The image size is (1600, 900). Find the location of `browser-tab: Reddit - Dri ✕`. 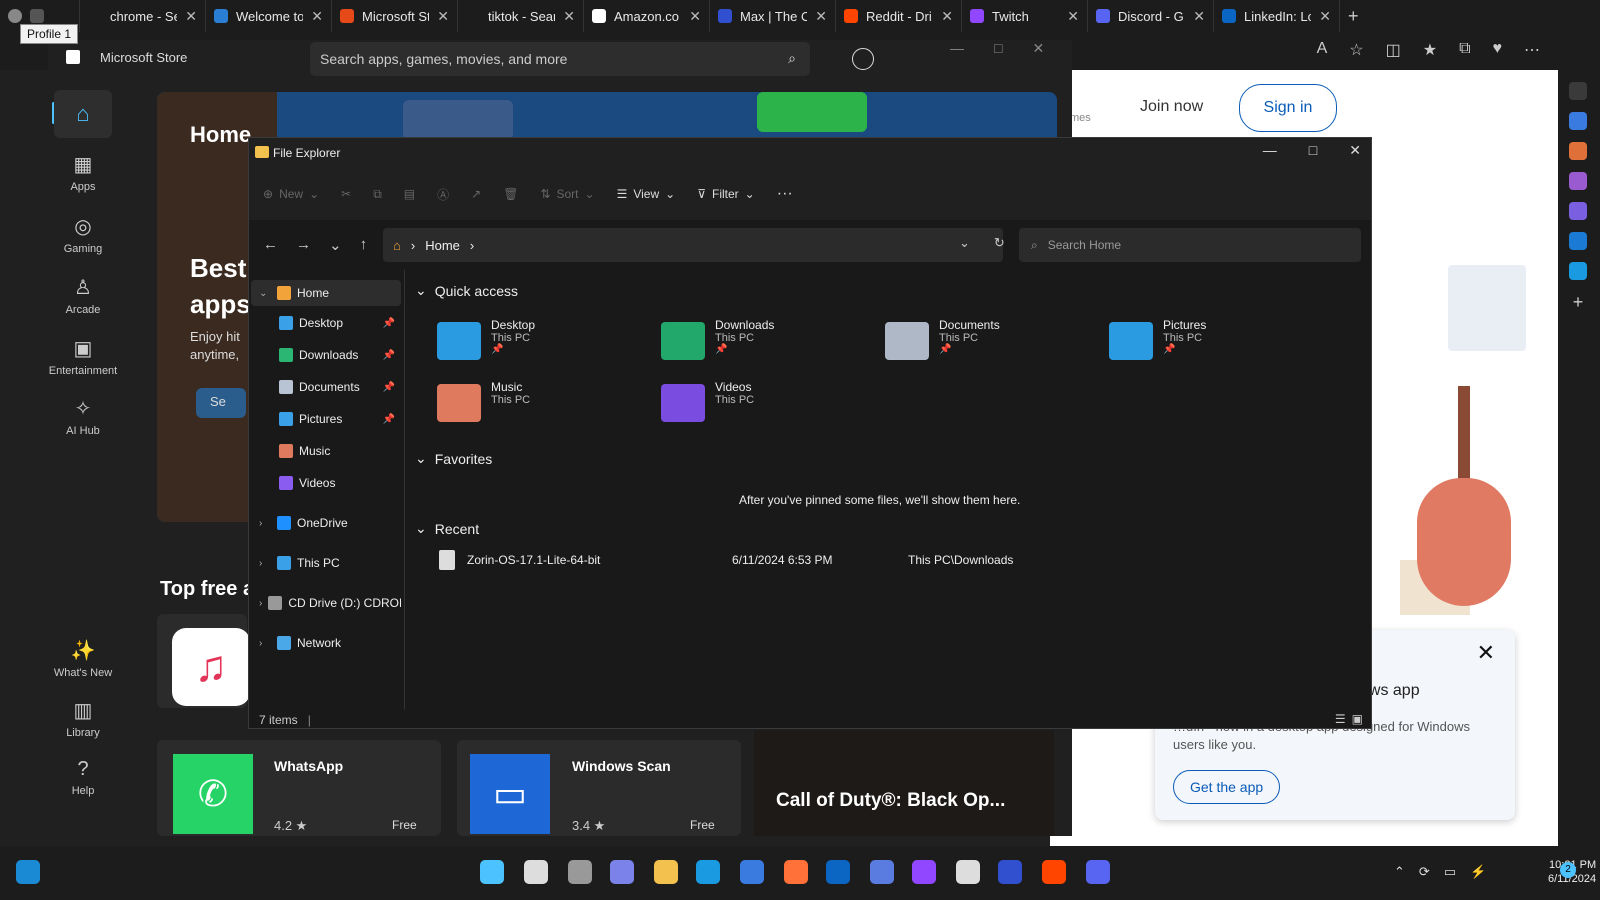

browser-tab: Reddit - Dri ✕ is located at coordinates (899, 16).